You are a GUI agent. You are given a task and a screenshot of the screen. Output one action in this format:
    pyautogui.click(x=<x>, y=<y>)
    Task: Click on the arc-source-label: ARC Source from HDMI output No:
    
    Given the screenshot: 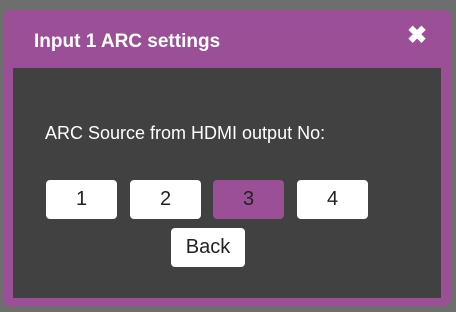 What is the action you would take?
    pyautogui.click(x=185, y=133)
    